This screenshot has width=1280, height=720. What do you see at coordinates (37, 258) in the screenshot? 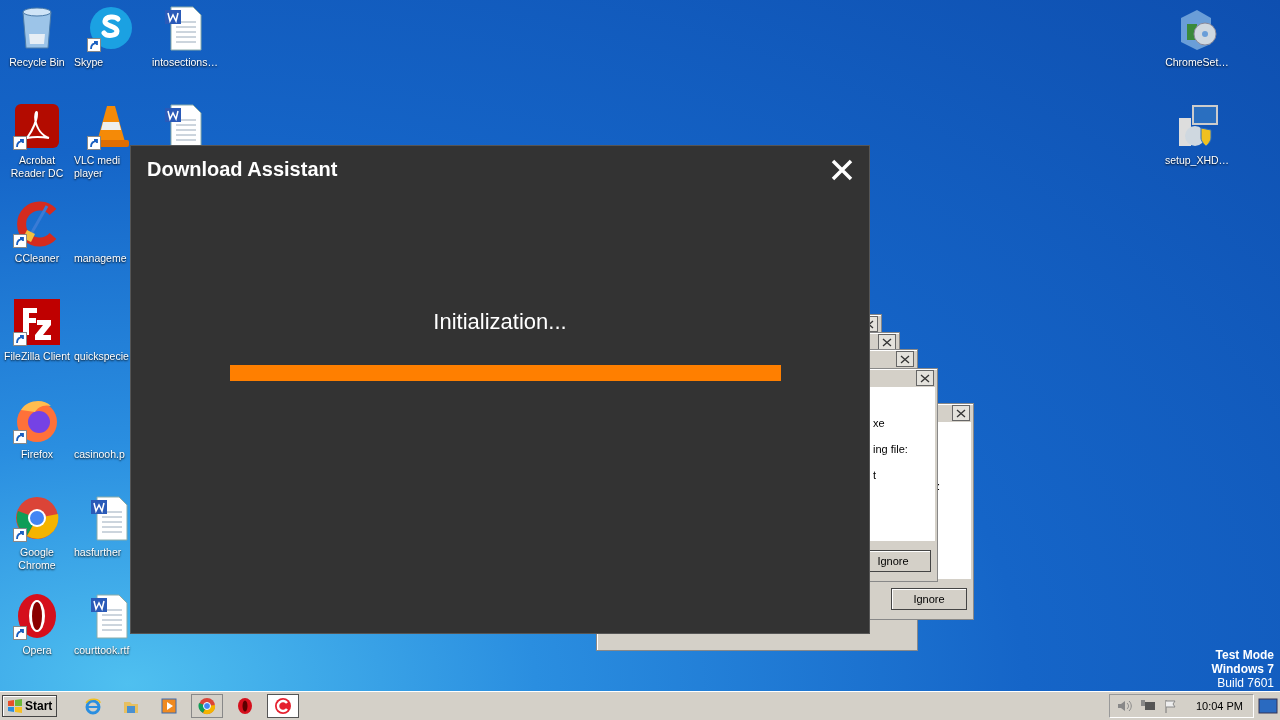
I see `icon-label: CCleaner` at bounding box center [37, 258].